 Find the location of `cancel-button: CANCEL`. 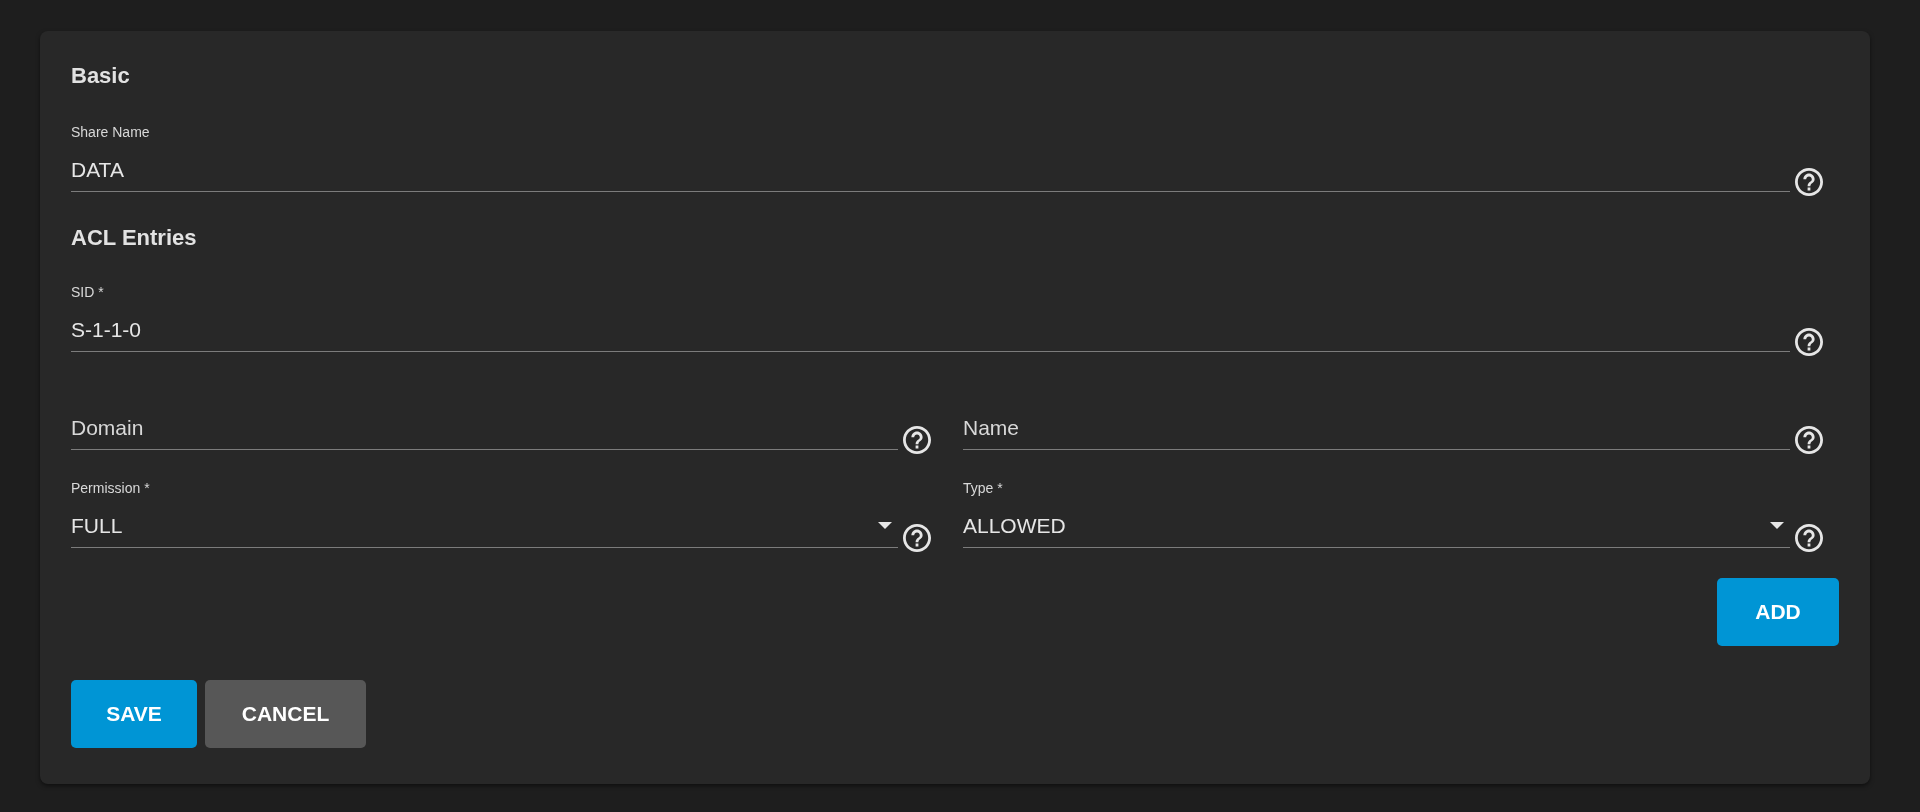

cancel-button: CANCEL is located at coordinates (285, 714).